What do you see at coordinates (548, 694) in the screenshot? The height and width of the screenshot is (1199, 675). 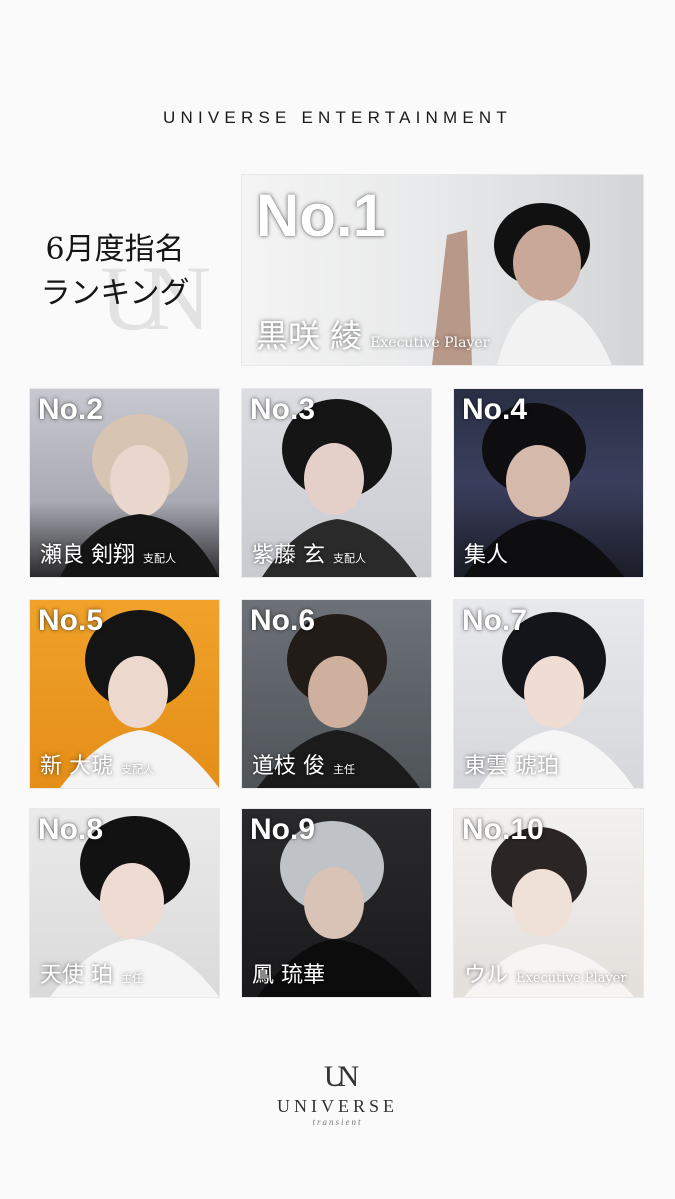 I see `ranking-card-7: No.7 東雲 琥珀` at bounding box center [548, 694].